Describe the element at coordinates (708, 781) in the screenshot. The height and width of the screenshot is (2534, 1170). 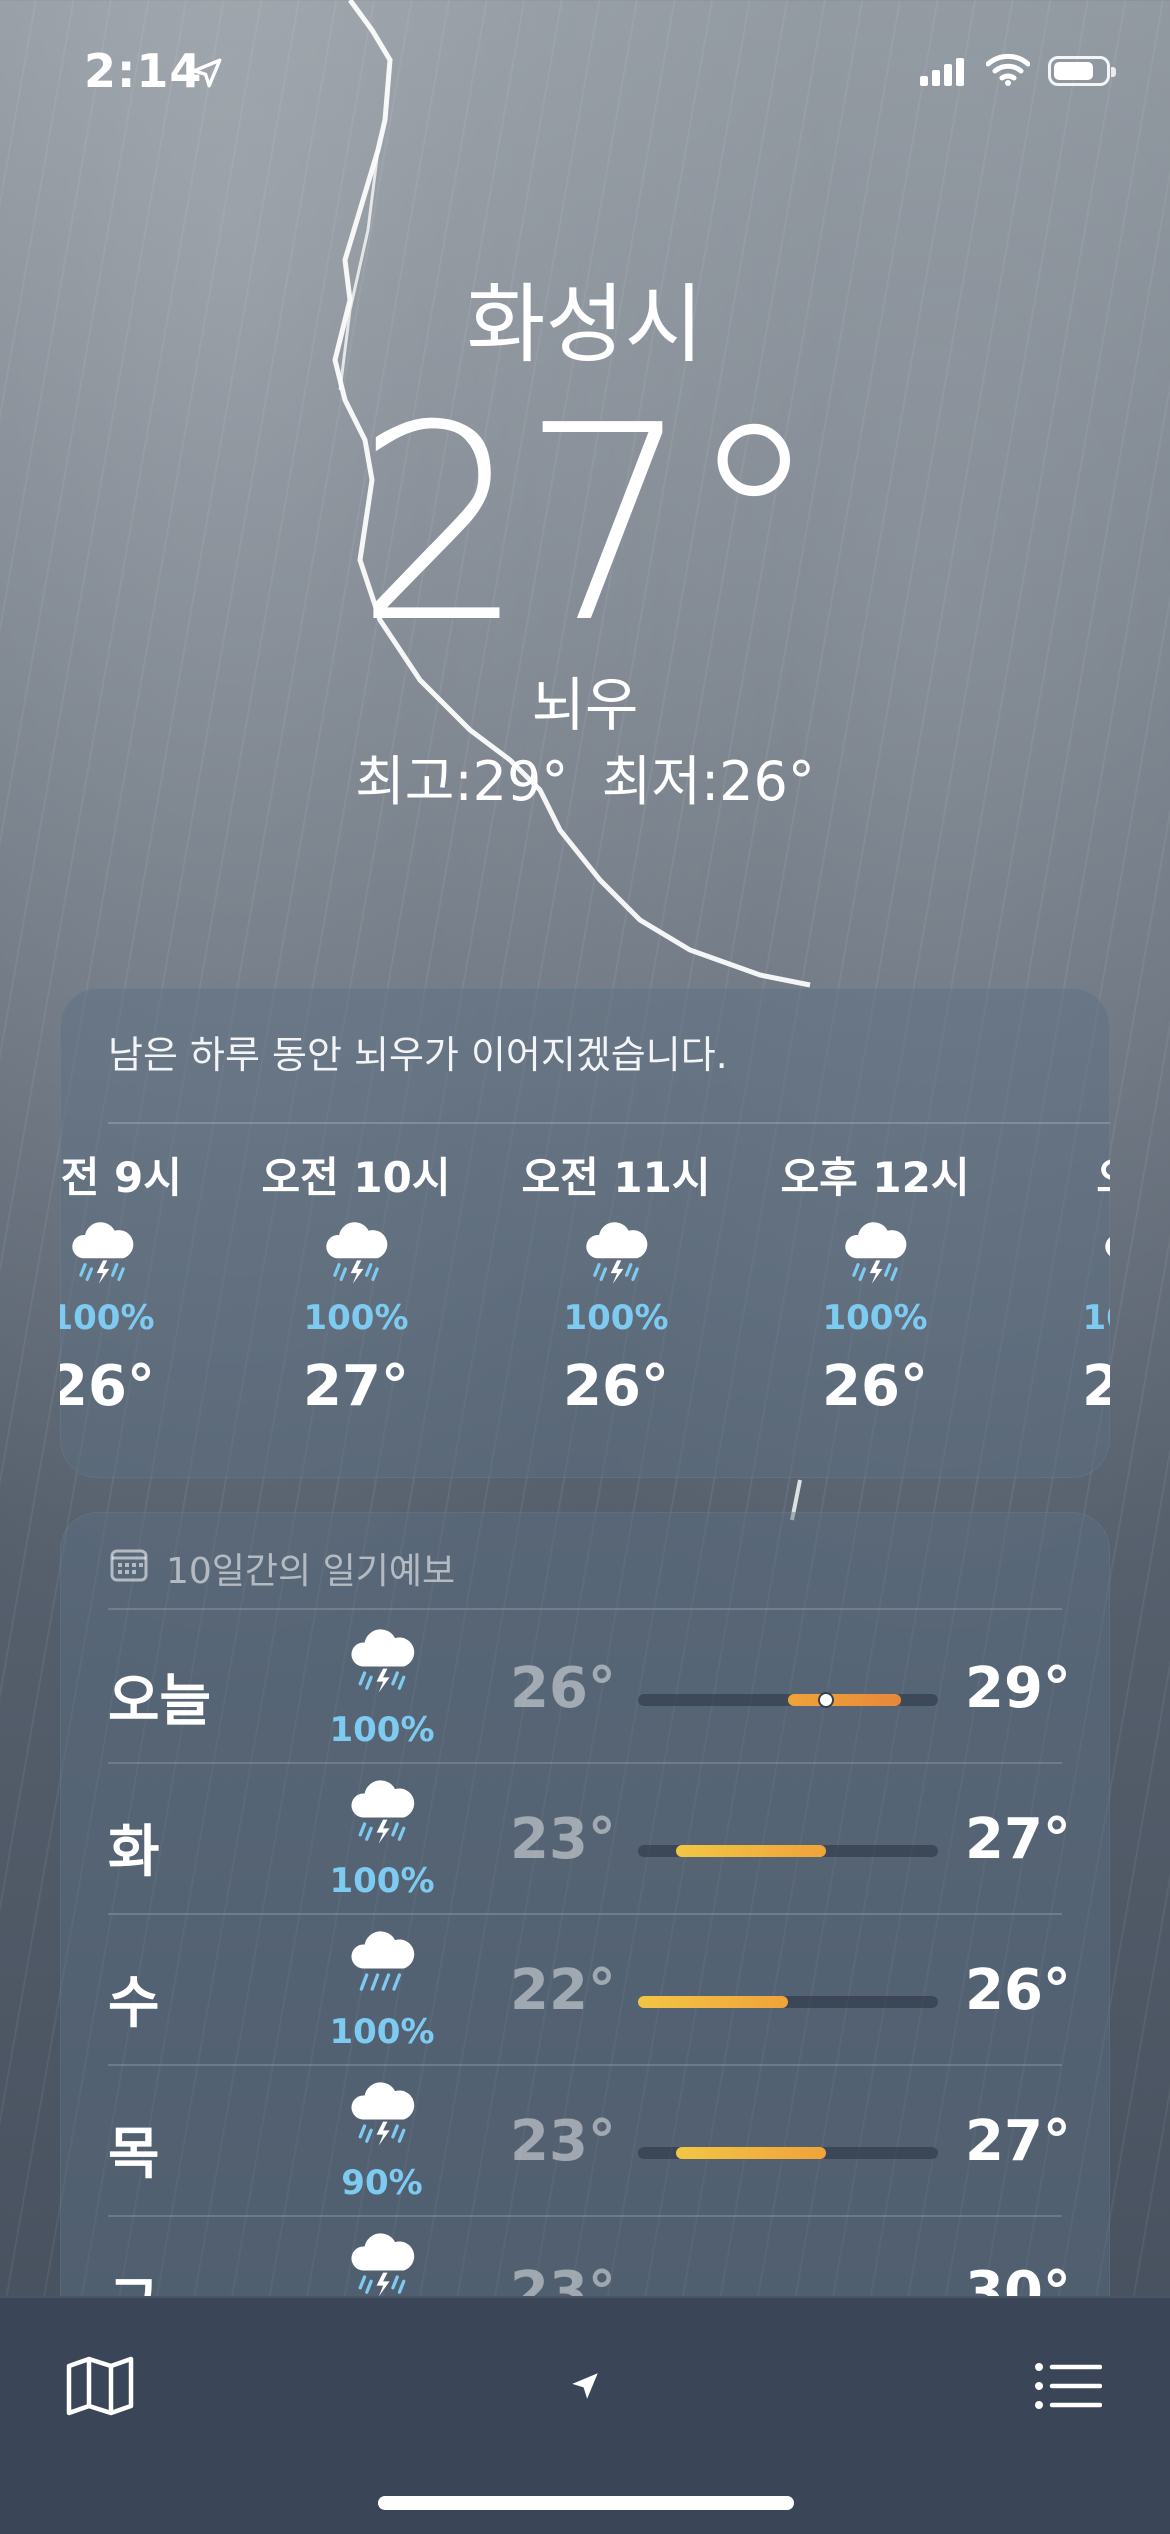
I see `low-temp: 최저:26°` at that location.